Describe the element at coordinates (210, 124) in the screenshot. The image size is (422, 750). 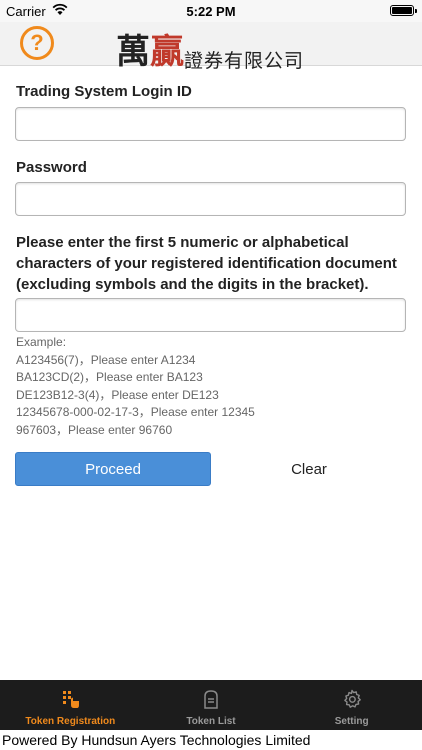
I see `login-id-input` at that location.